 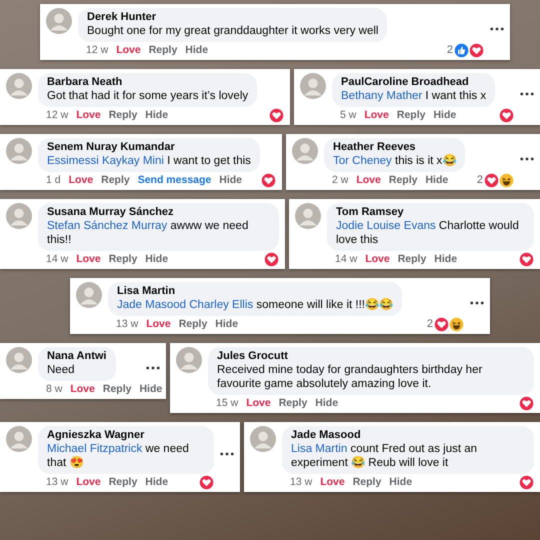 What do you see at coordinates (381, 96) in the screenshot?
I see `mention-link: Bethany Mather` at bounding box center [381, 96].